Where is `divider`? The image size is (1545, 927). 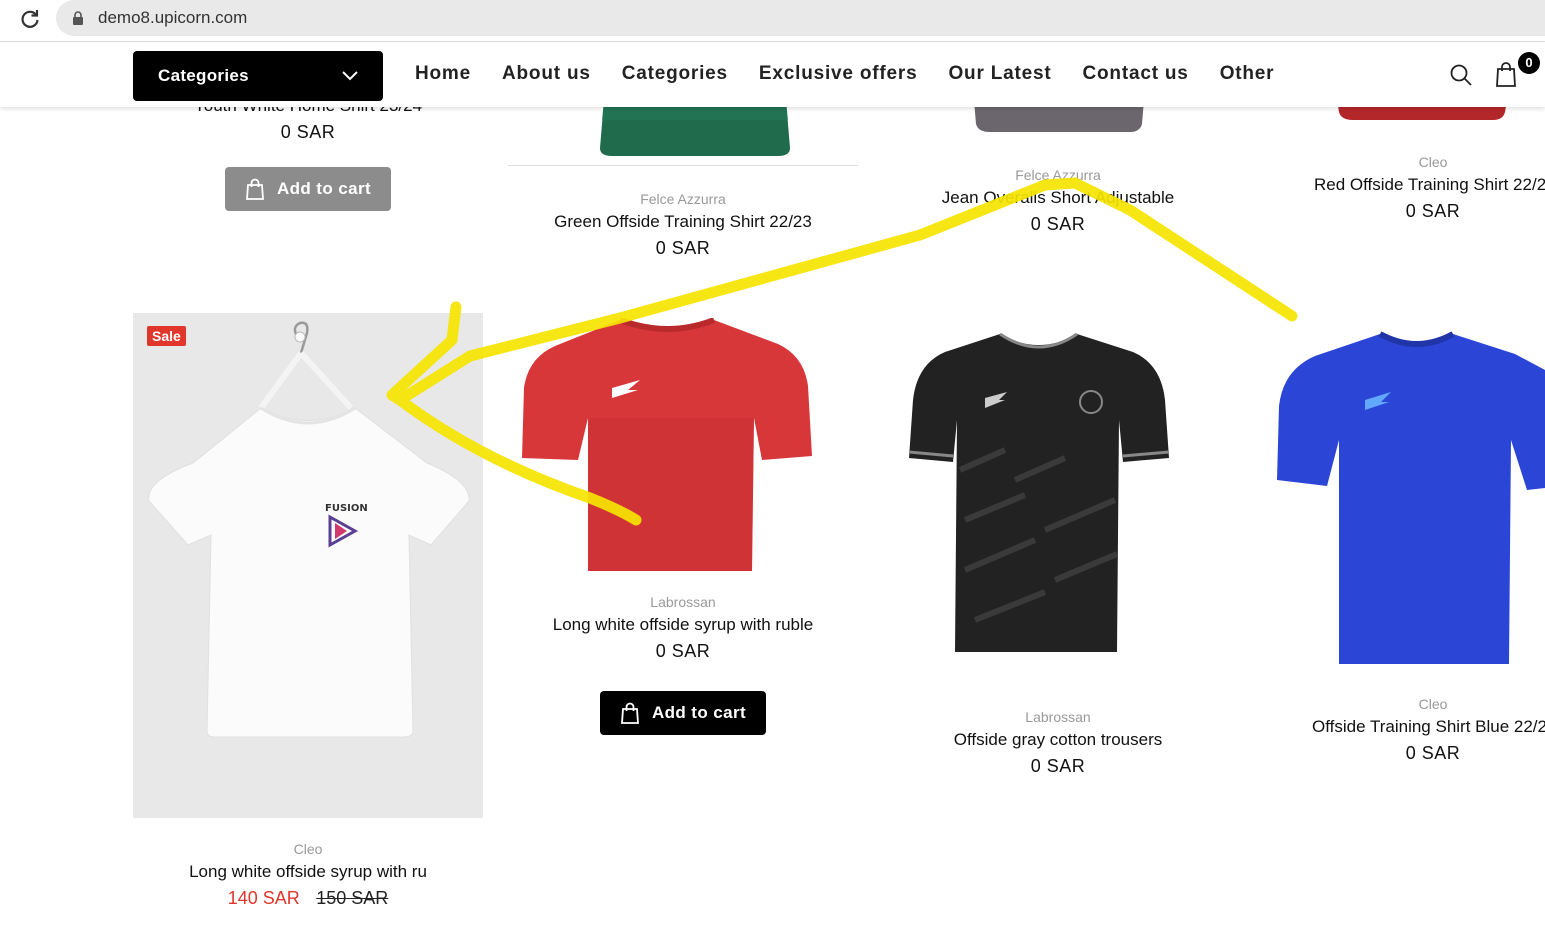 divider is located at coordinates (683, 165).